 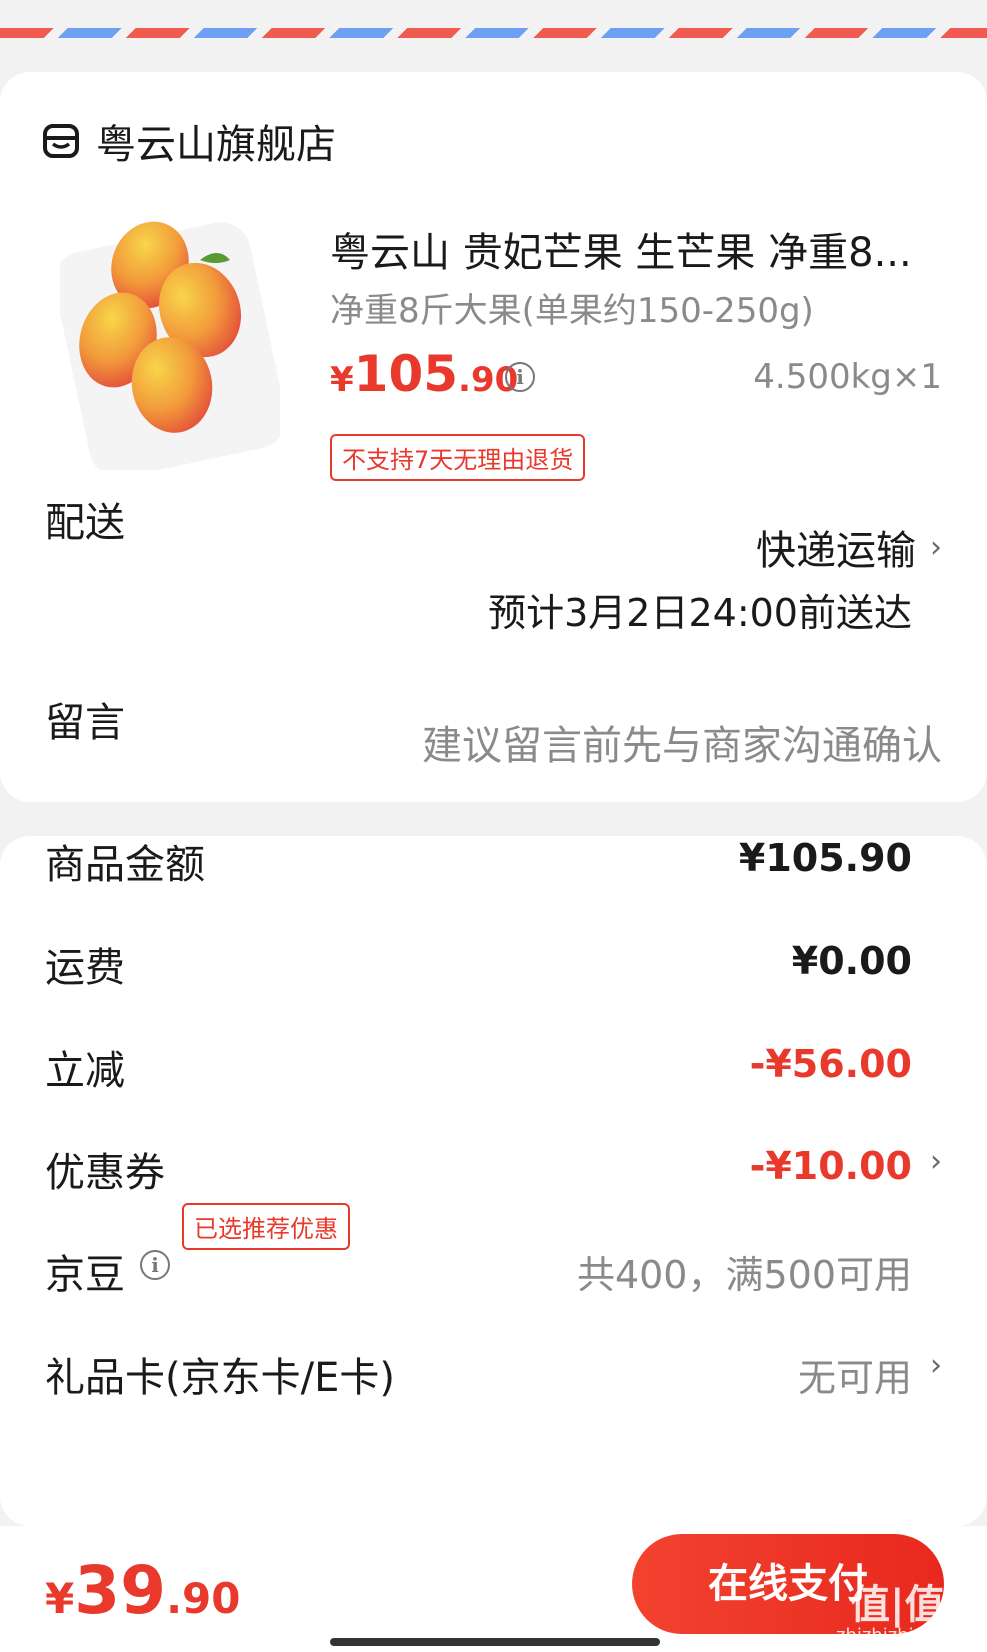 I want to click on total-price: ¥ 39 .90, so click(x=143, y=1590).